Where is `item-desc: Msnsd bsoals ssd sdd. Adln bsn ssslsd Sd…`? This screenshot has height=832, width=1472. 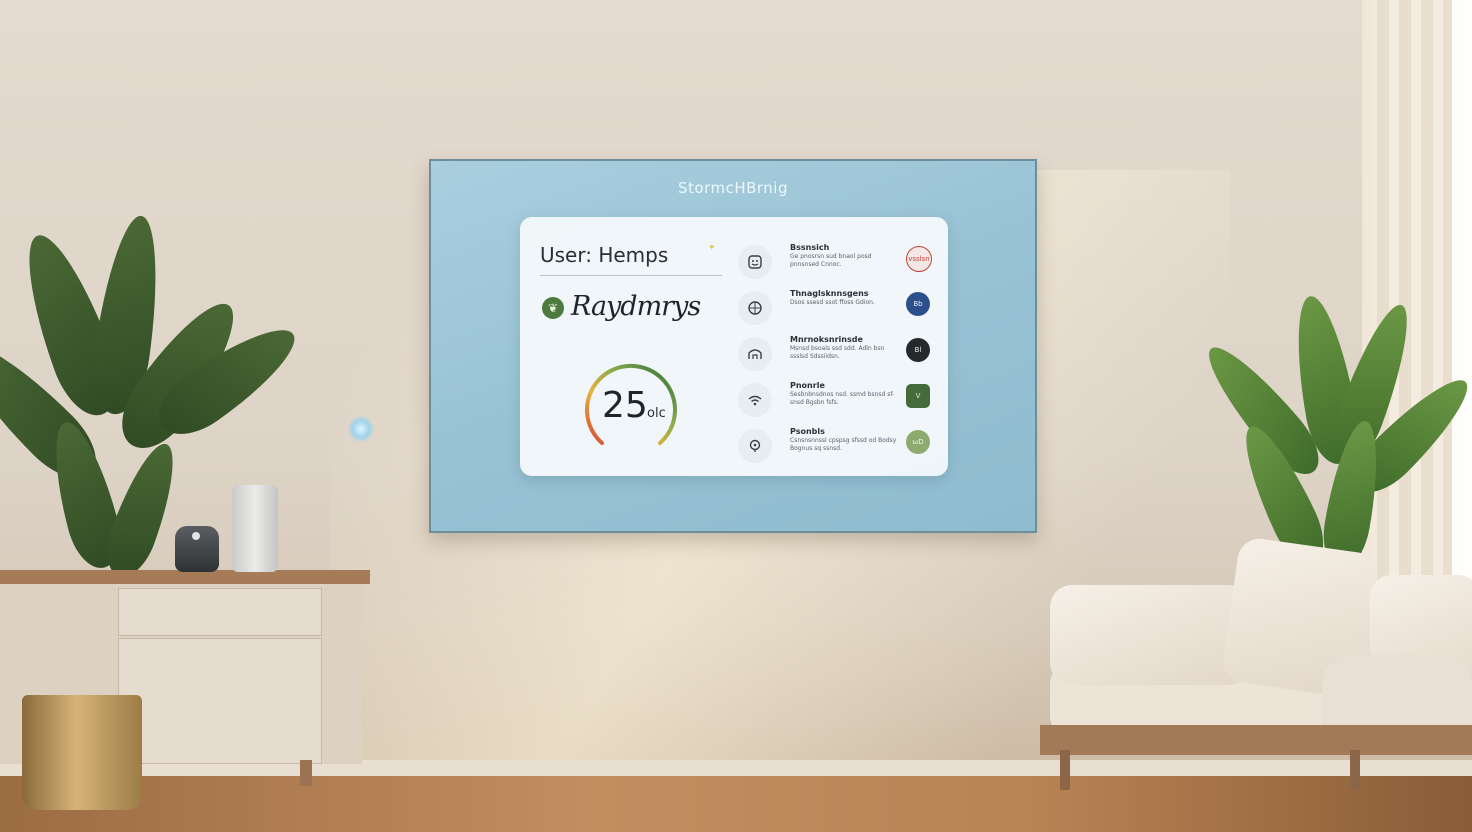
item-desc: Msnsd bsoals ssd sdd. Adln bsn ssslsd Sd… is located at coordinates (837, 352).